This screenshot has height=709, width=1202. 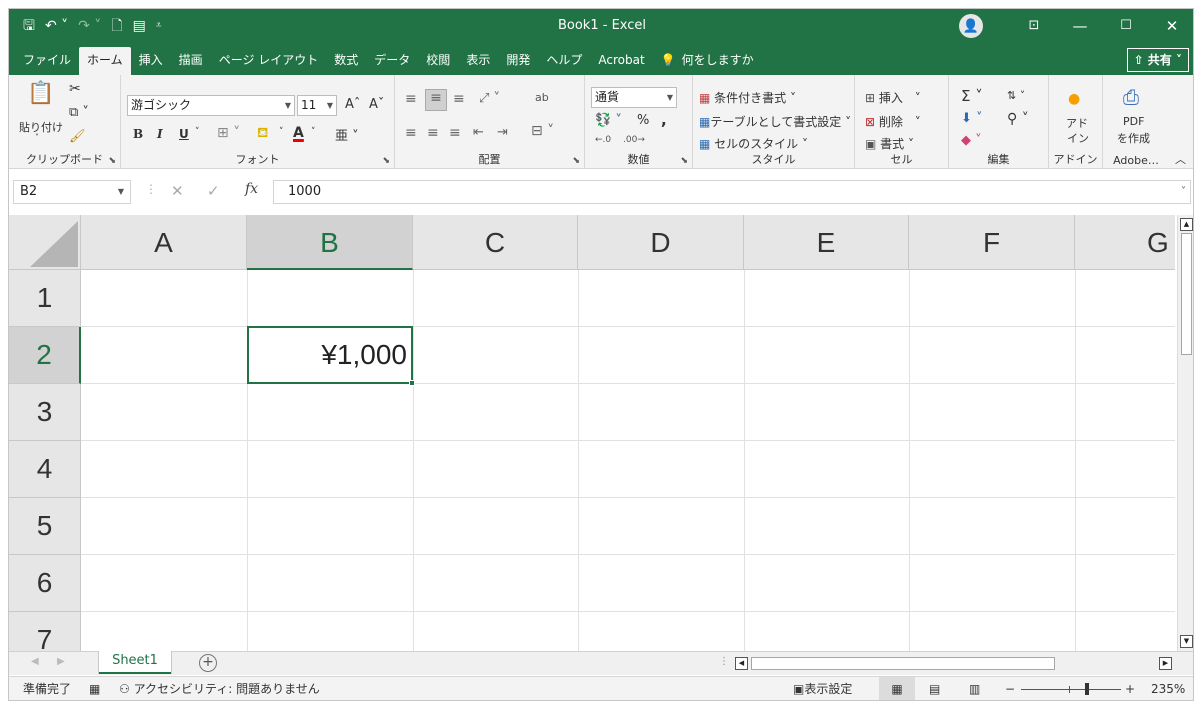 I want to click on display-settings-button: ▣表示設定, so click(x=822, y=688).